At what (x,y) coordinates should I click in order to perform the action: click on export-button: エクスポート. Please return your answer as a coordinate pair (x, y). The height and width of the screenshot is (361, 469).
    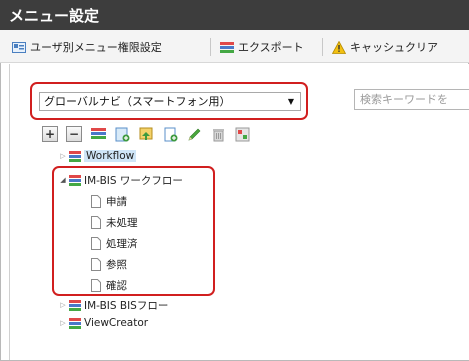
    Looking at the image, I should click on (262, 47).